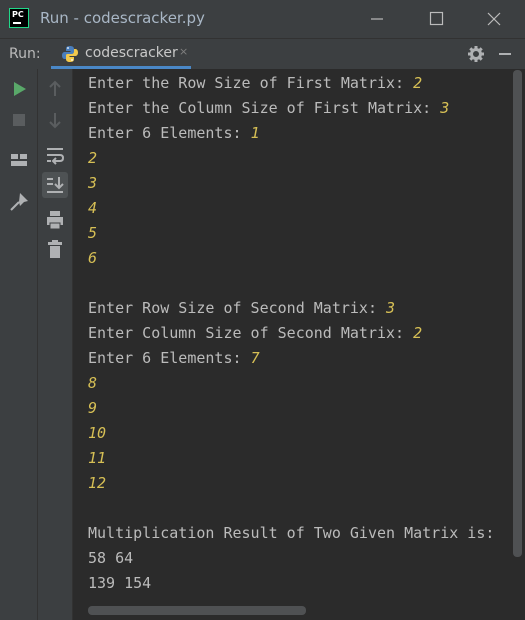 The width and height of the screenshot is (525, 620). I want to click on clear-button, so click(55, 250).